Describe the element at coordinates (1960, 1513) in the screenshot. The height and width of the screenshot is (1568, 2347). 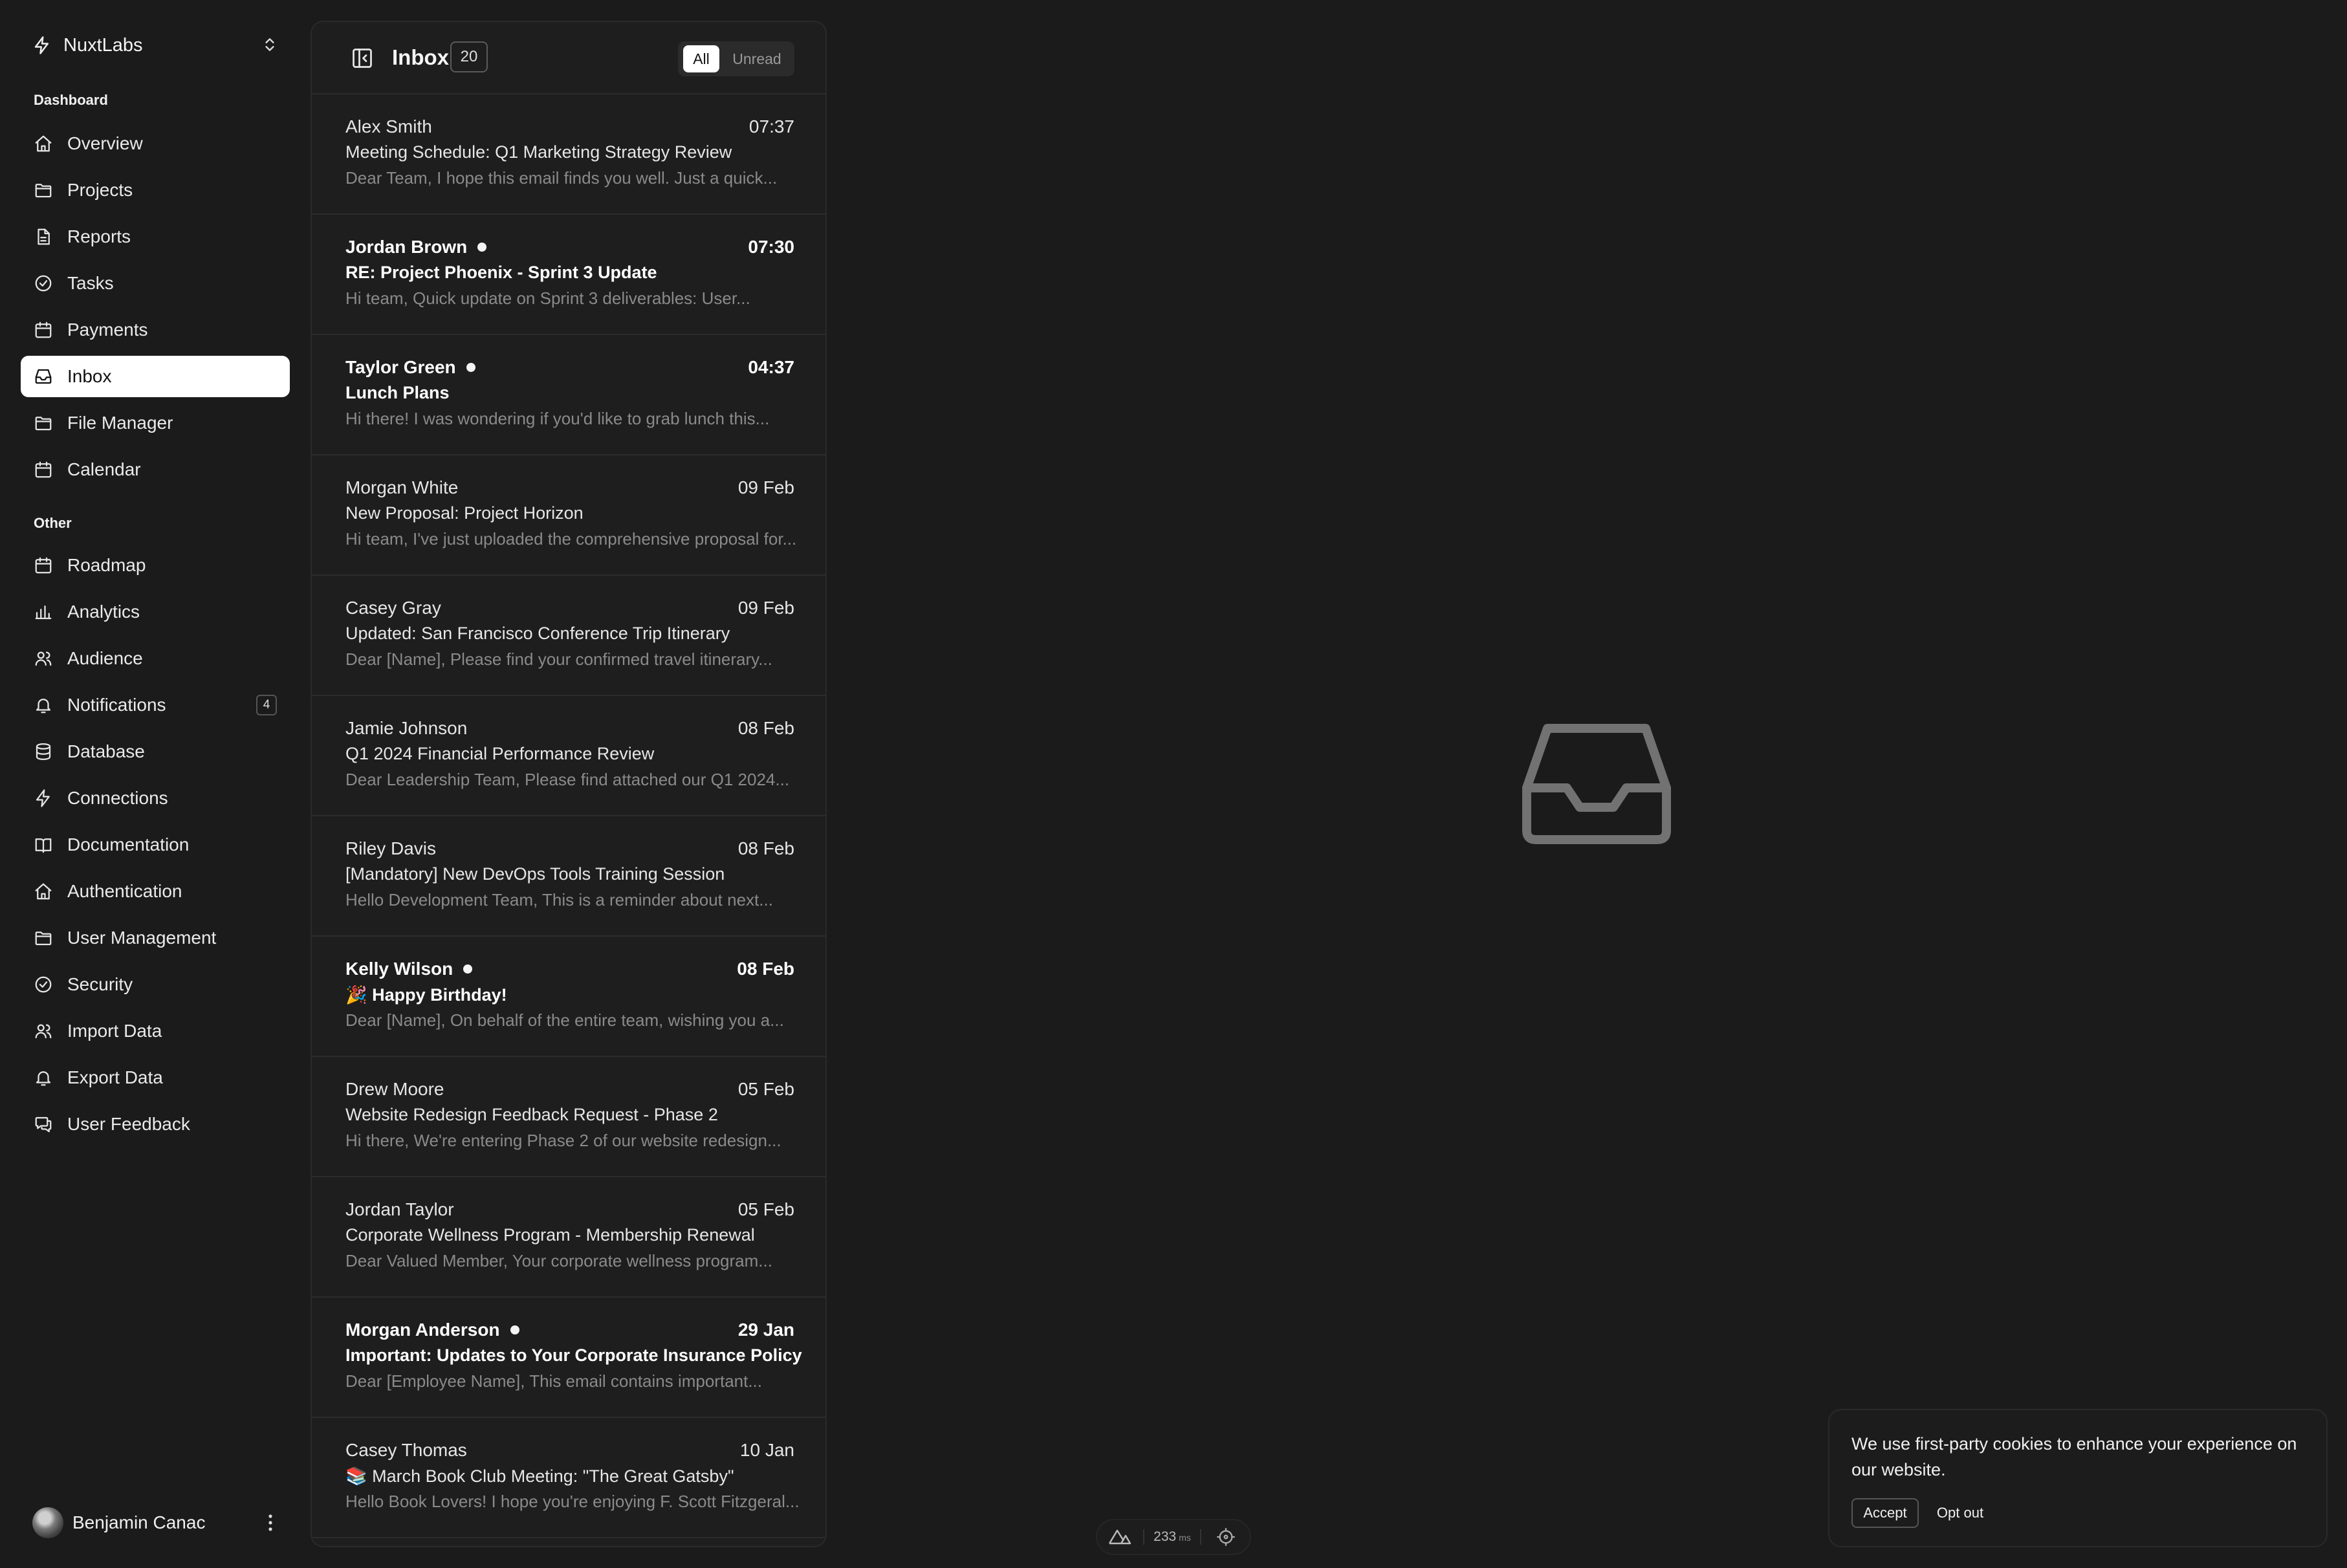
I see `opt-out-button: Opt out` at that location.